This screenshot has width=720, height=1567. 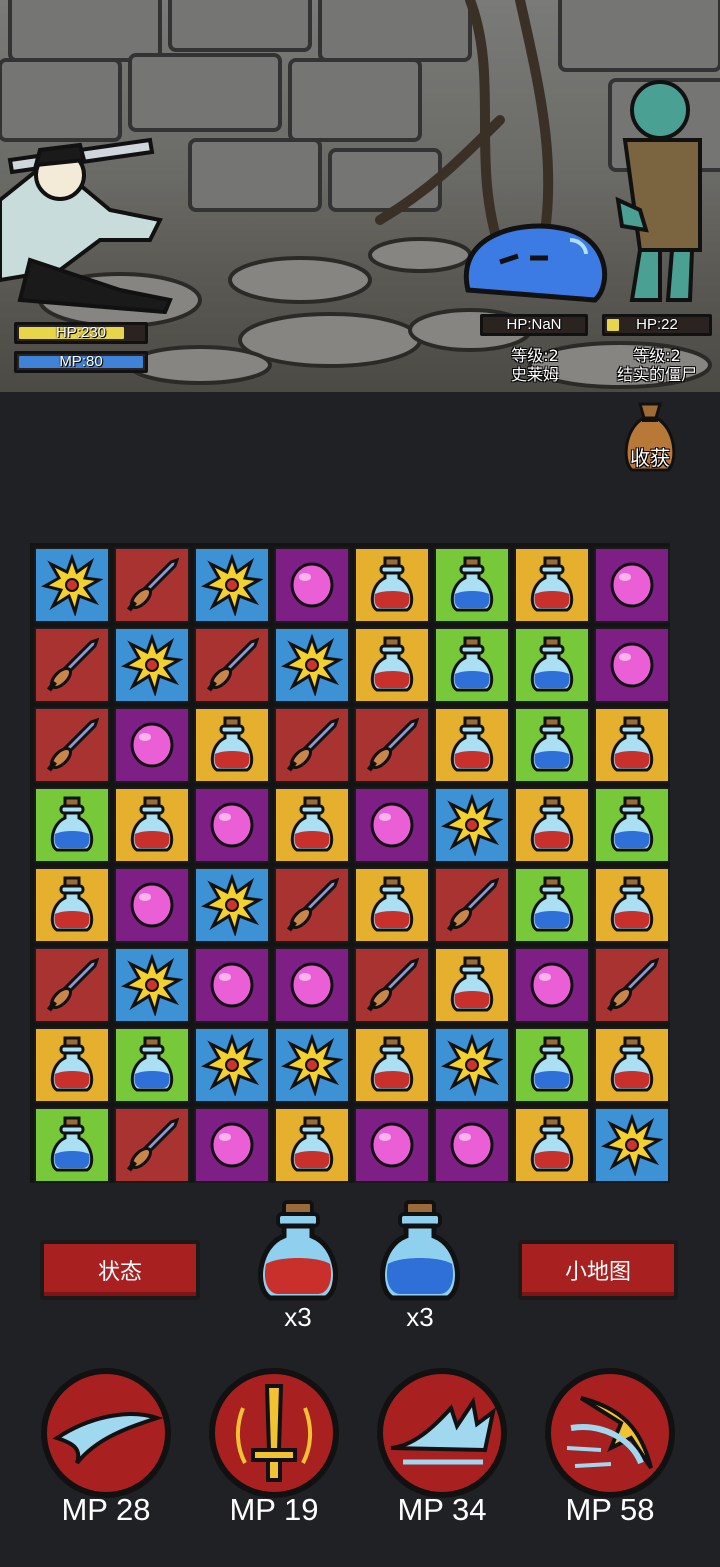 I want to click on blue-potion-icon, so click(x=420, y=1250).